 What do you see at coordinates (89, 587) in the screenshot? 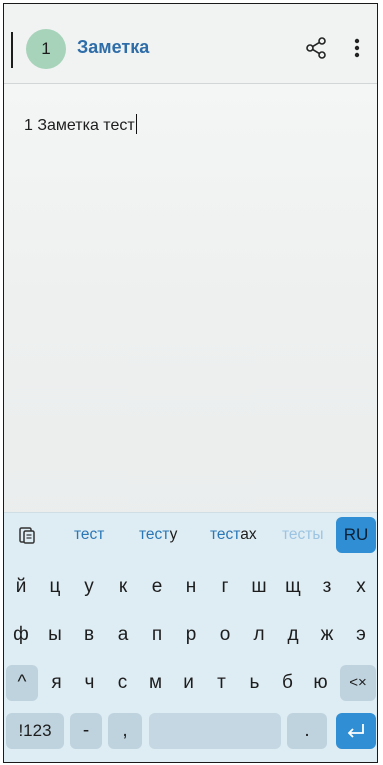
I see `key: у` at bounding box center [89, 587].